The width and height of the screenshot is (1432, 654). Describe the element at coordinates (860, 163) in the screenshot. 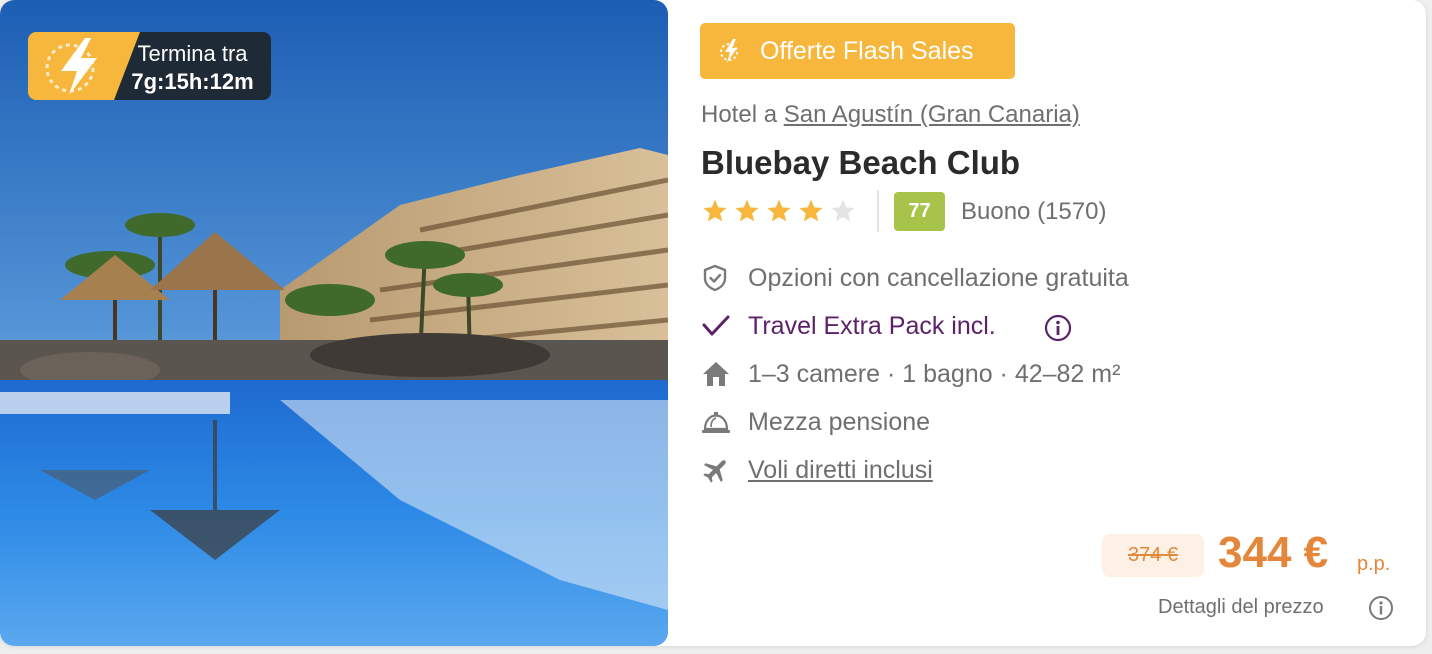

I see `hotel-name: Bluebay Beach Club` at that location.